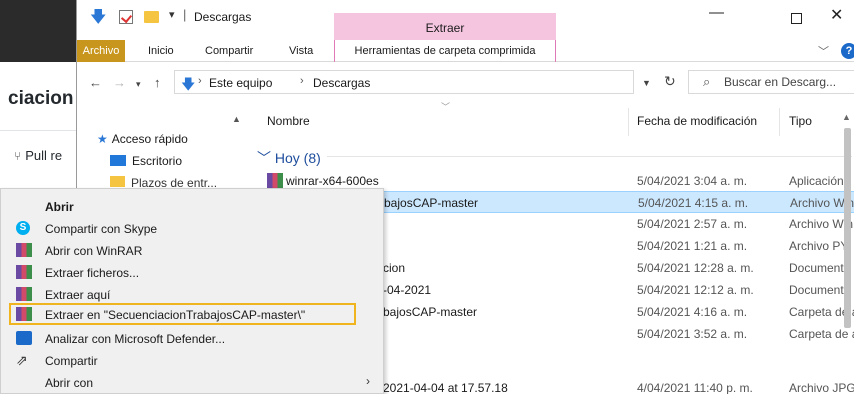 This screenshot has height=394, width=854. I want to click on vertical-scrollbar: ▲, so click(845, 249).